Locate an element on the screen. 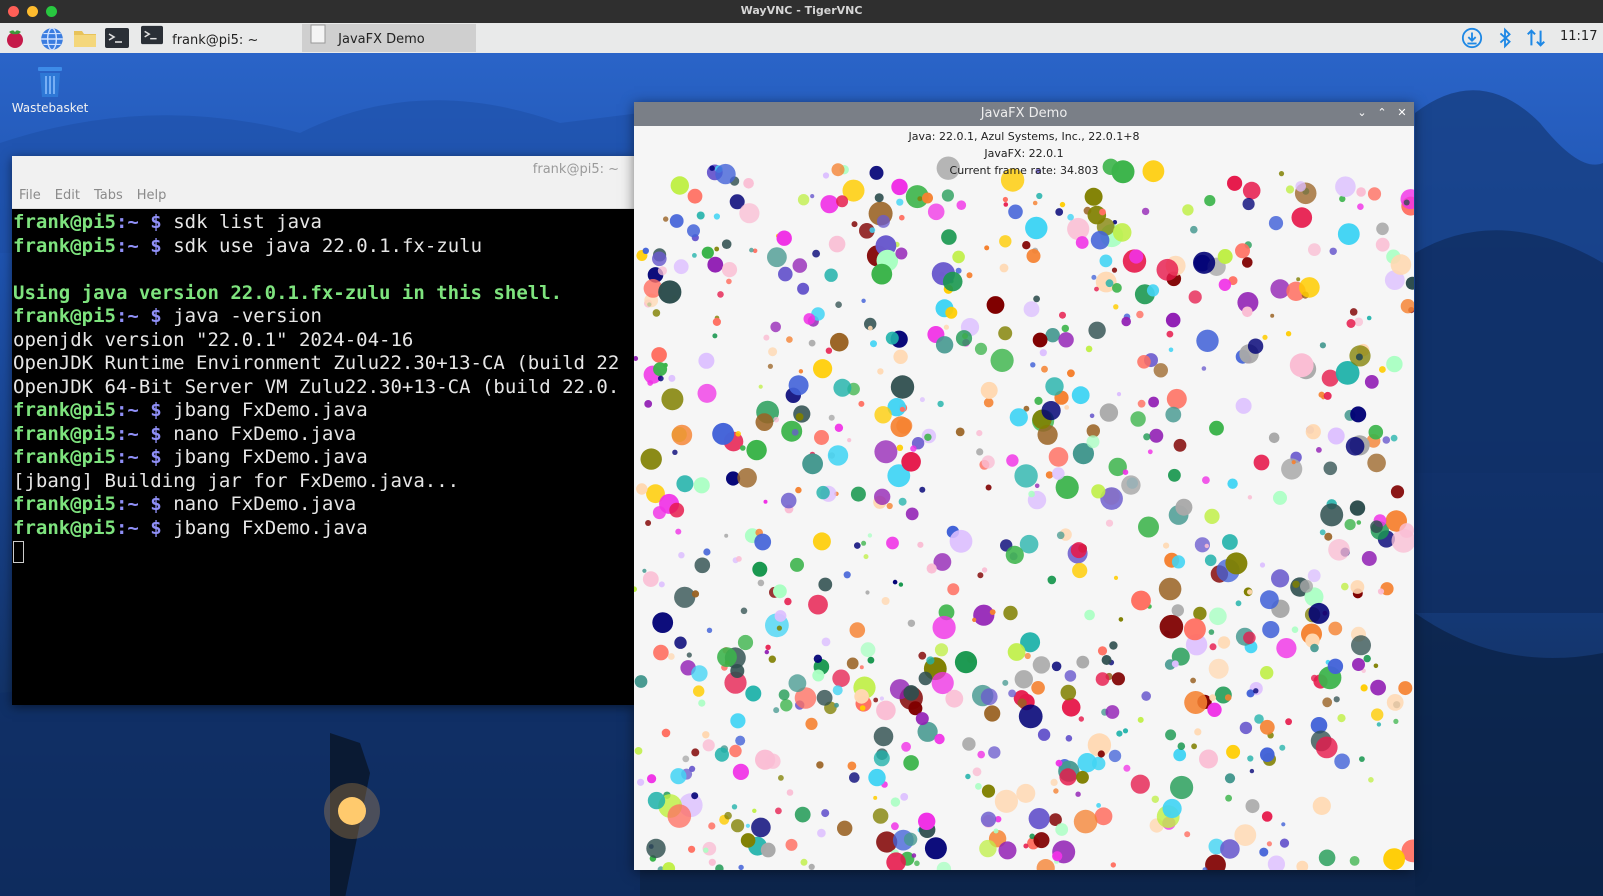 The width and height of the screenshot is (1603, 896). raspberry-menu-icon is located at coordinates (15, 38).